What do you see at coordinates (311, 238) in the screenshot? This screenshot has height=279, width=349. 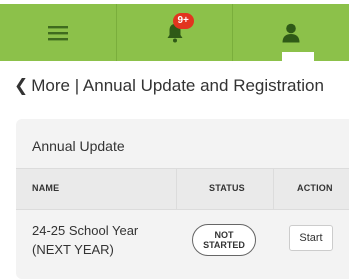 I see `start-button: Start` at bounding box center [311, 238].